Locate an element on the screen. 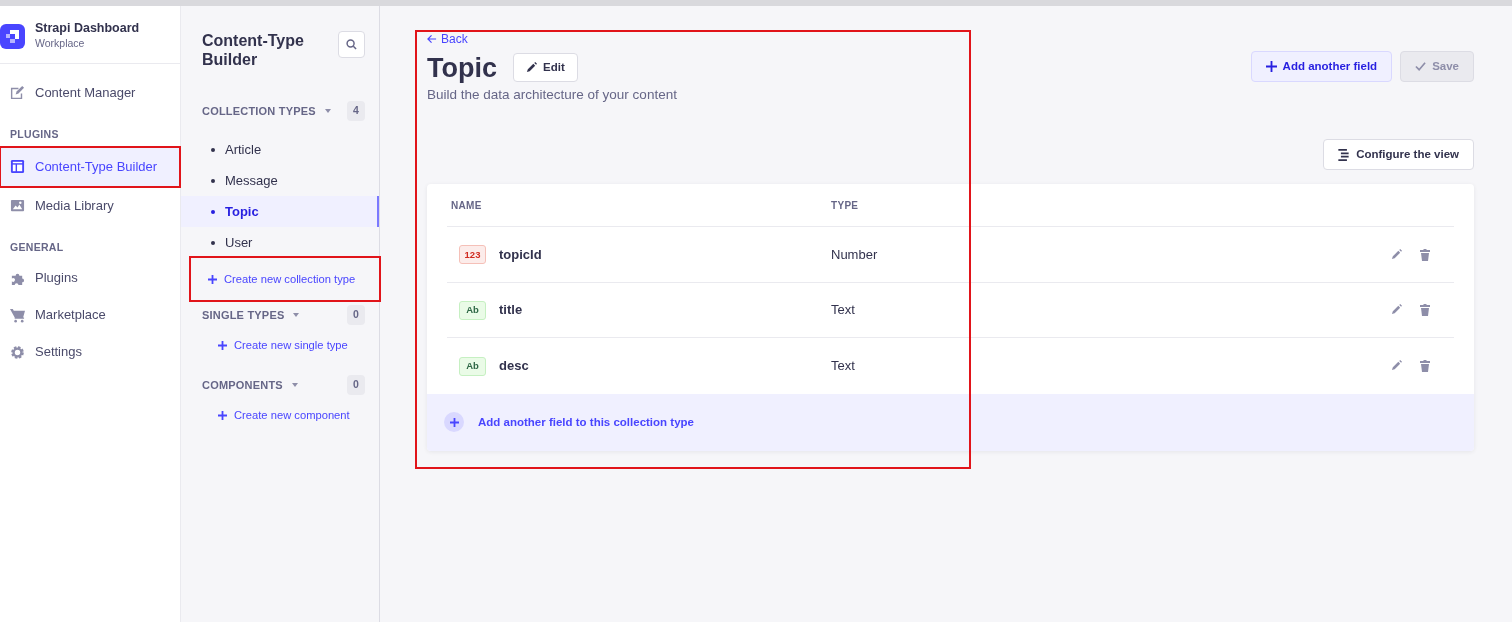 This screenshot has height=622, width=1512. type-badge: 123 is located at coordinates (472, 255).